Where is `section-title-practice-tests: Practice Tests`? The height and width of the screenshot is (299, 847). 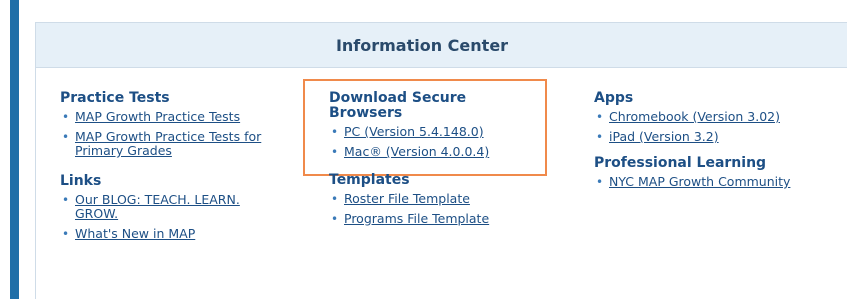 section-title-practice-tests: Practice Tests is located at coordinates (115, 98).